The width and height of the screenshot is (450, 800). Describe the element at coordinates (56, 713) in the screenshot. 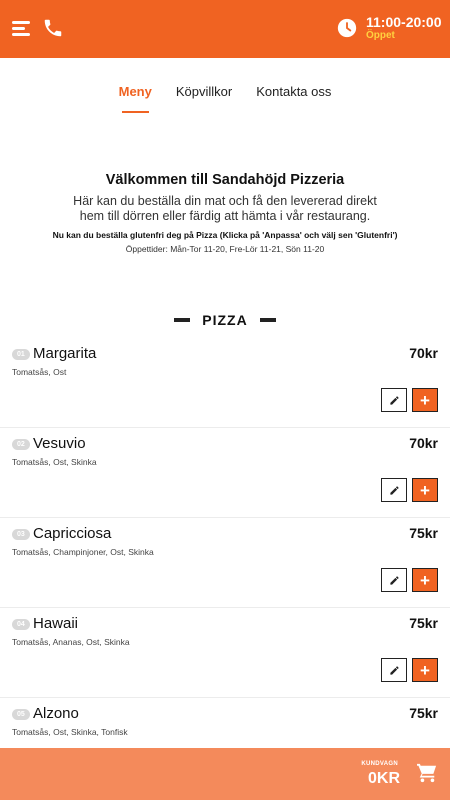

I see `item-name: Alzono` at that location.